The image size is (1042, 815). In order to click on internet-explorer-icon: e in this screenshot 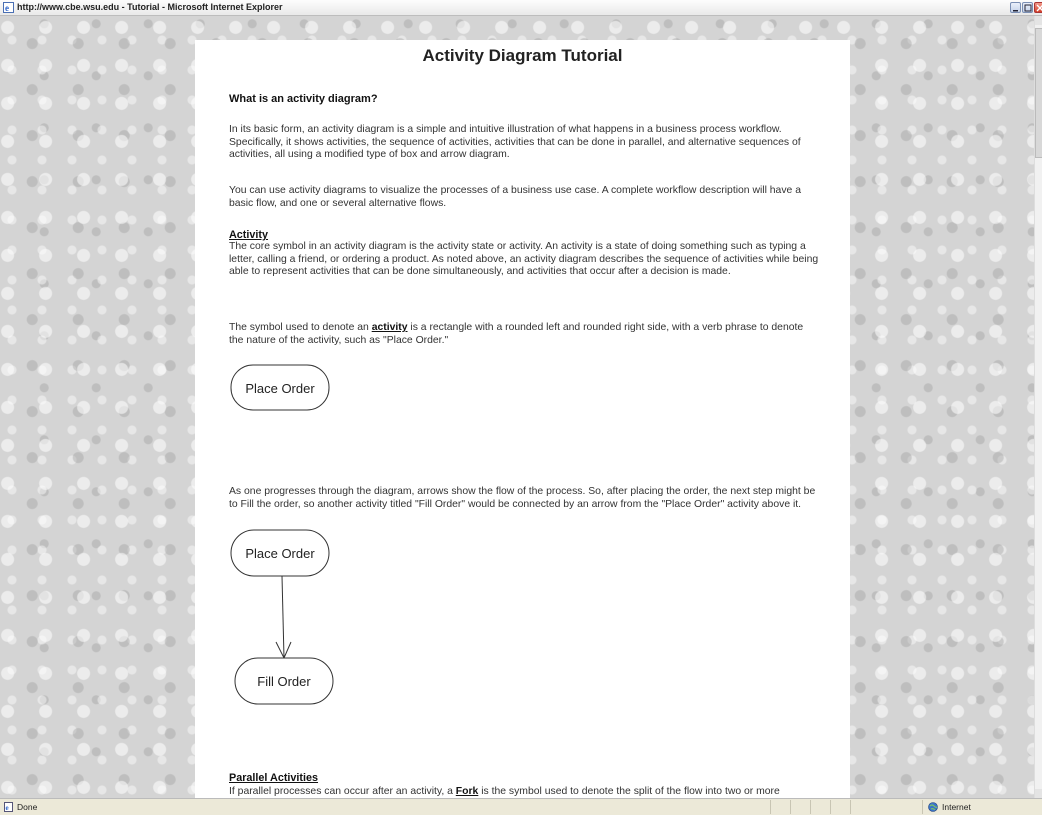, I will do `click(8, 7)`.